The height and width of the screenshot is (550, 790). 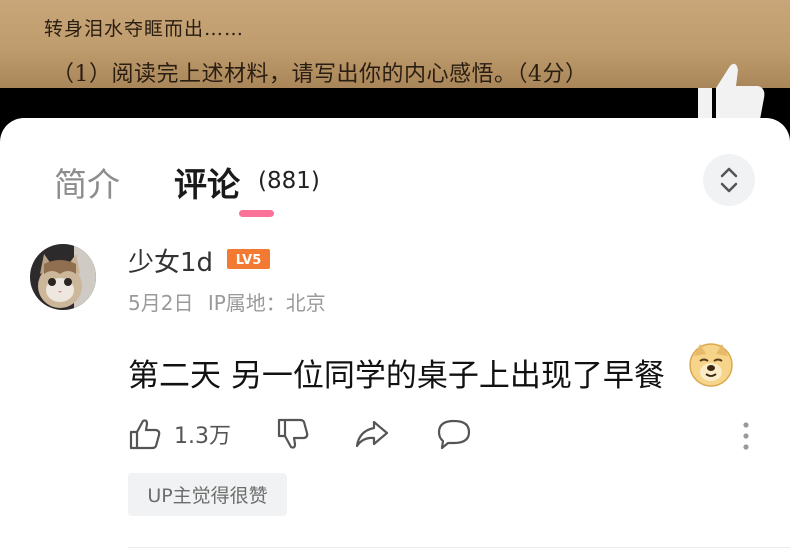 I want to click on level-badge-text: LV5, so click(x=249, y=260).